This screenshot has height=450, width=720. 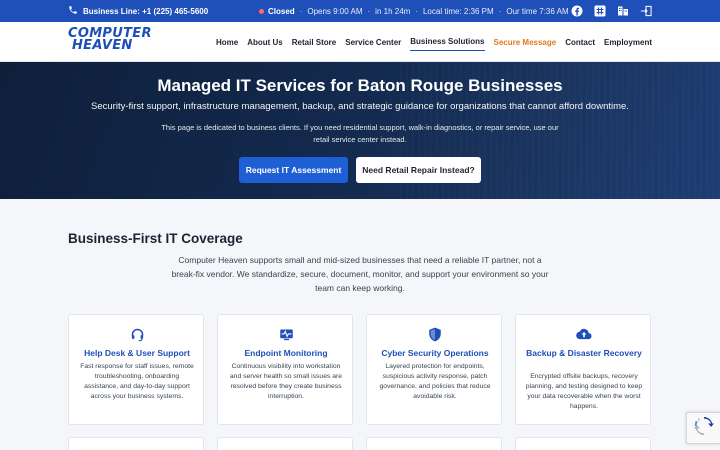 What do you see at coordinates (286, 335) in the screenshot?
I see `monitor-pulse-icon` at bounding box center [286, 335].